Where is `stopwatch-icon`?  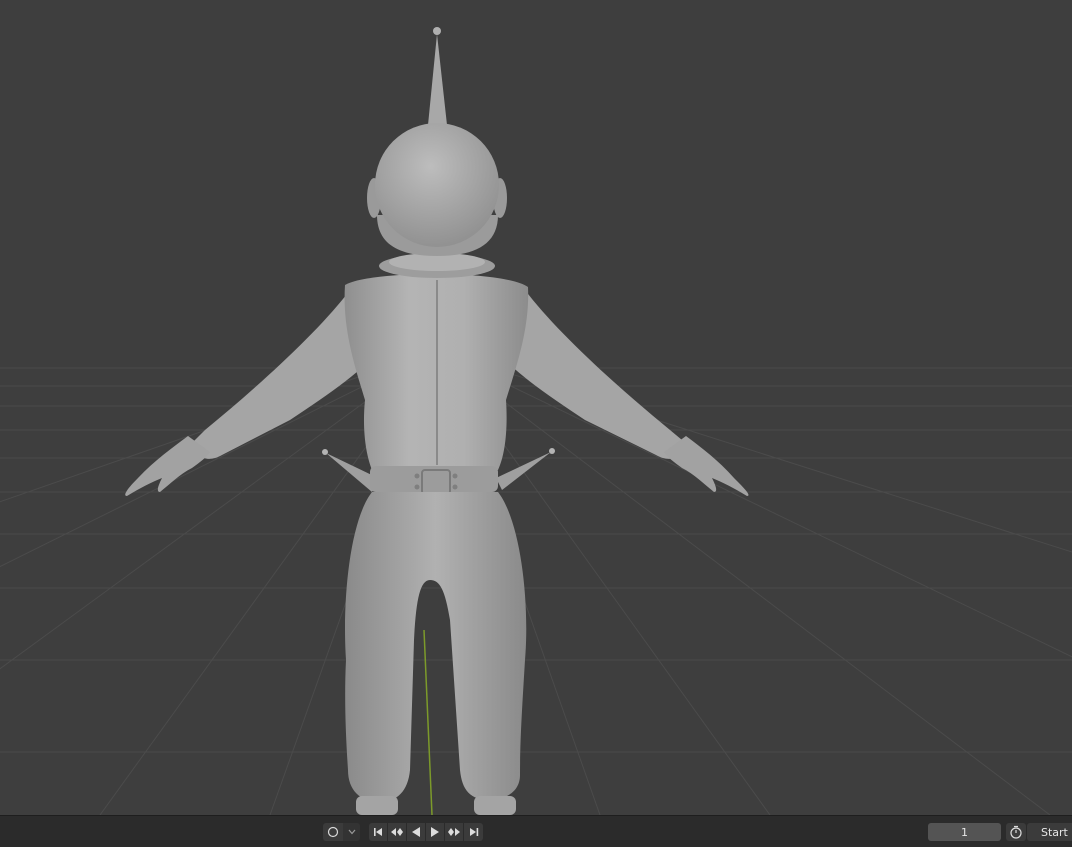 stopwatch-icon is located at coordinates (1016, 832).